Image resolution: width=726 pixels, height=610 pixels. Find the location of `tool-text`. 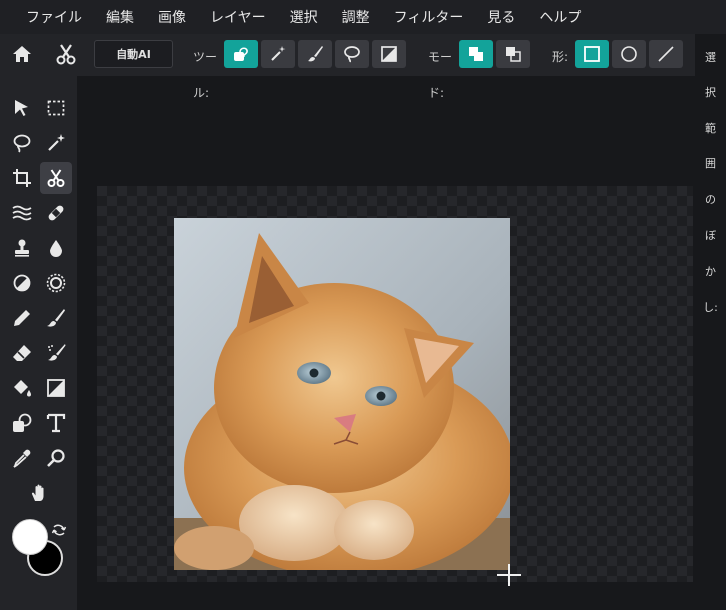

tool-text is located at coordinates (56, 423).